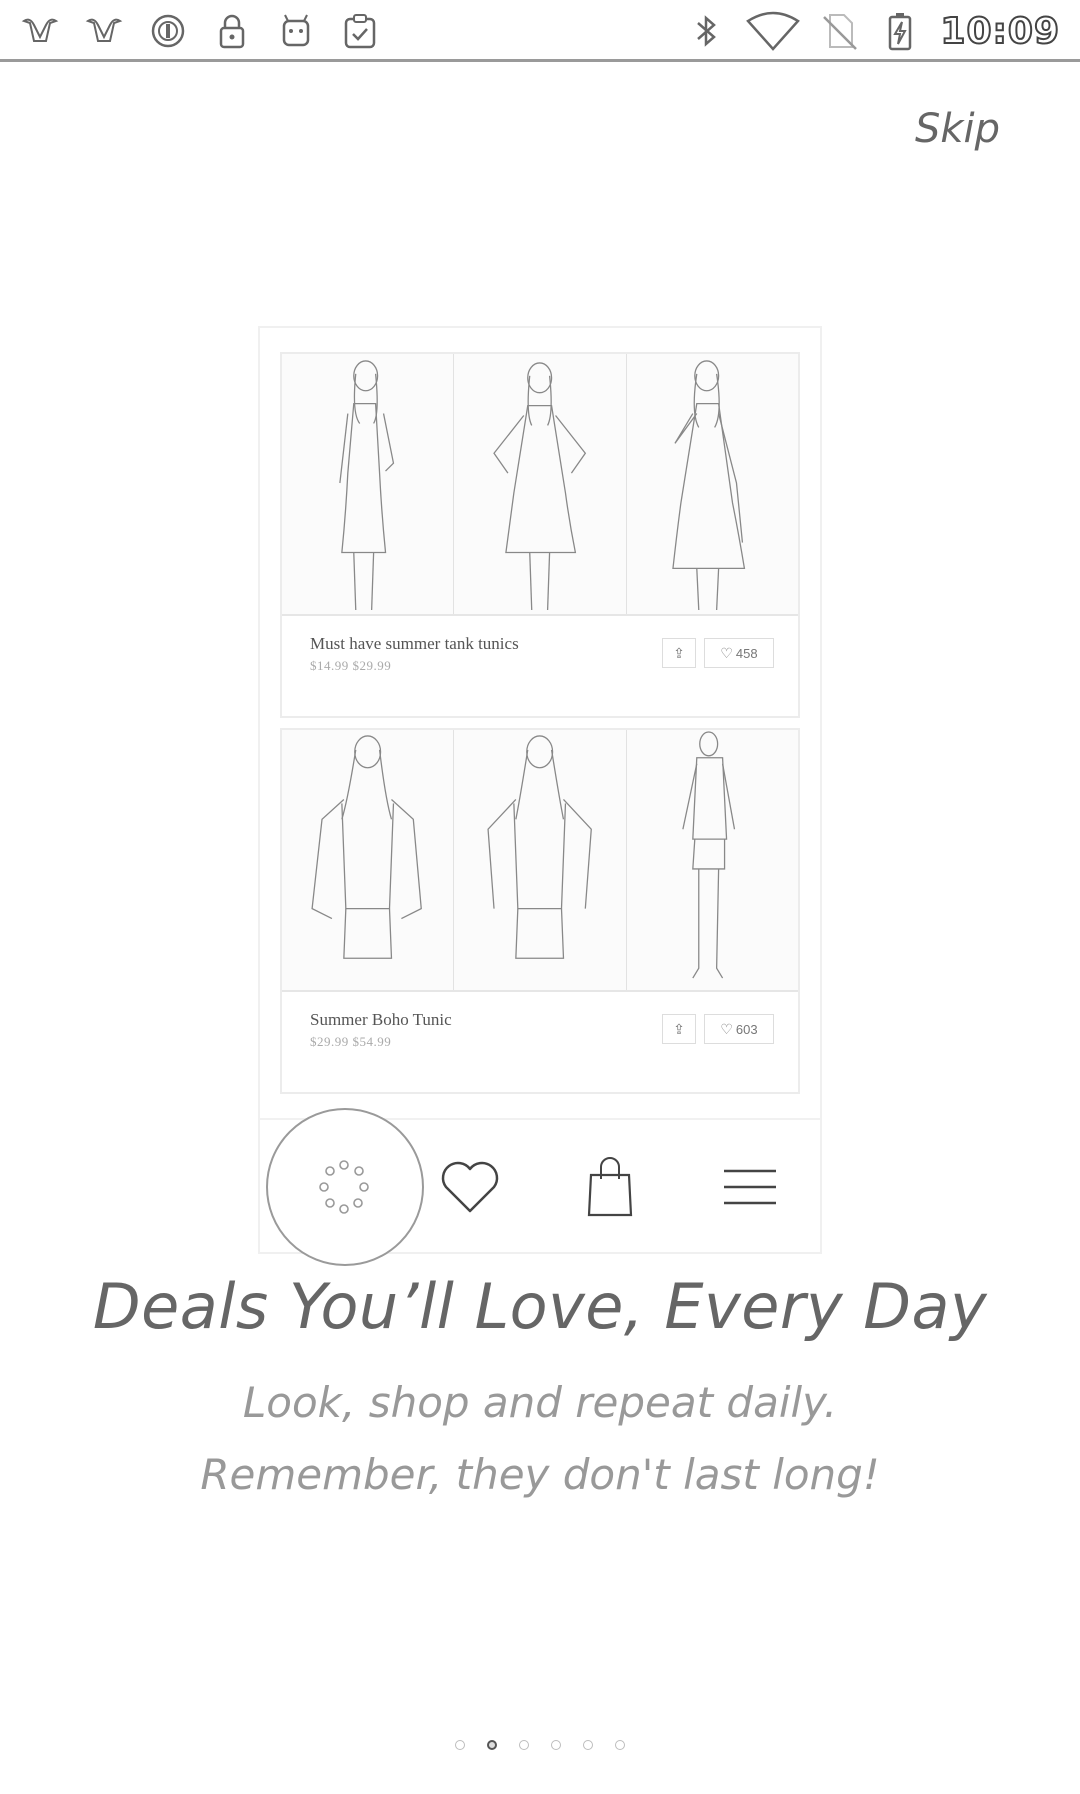 Image resolution: width=1080 pixels, height=1794 pixels. I want to click on product-title: Summer Boho Tunic, so click(381, 1019).